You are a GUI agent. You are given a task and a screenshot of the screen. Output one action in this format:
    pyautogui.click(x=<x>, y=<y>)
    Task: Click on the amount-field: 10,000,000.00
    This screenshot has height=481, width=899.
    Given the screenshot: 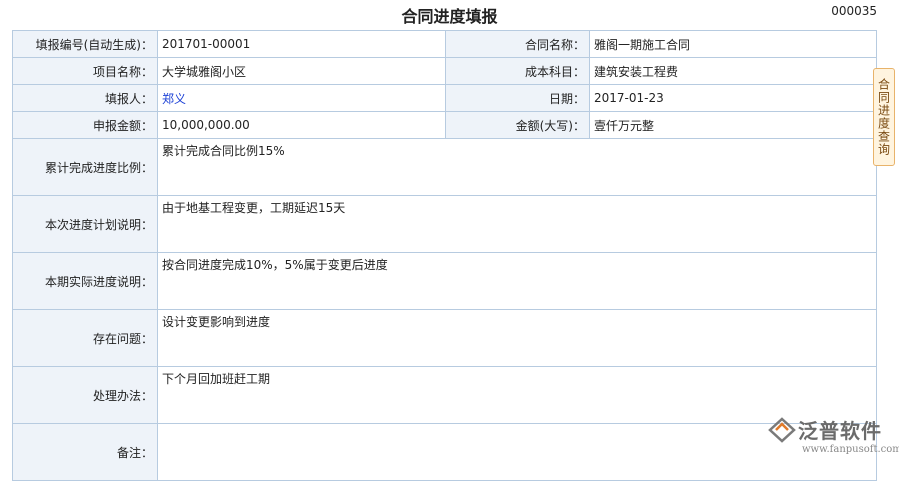 What is the action you would take?
    pyautogui.click(x=301, y=125)
    